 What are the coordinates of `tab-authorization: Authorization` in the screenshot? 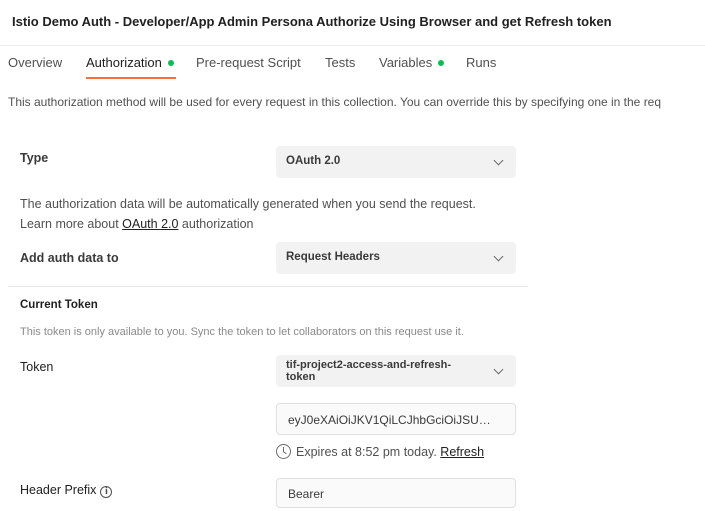 It's located at (130, 62).